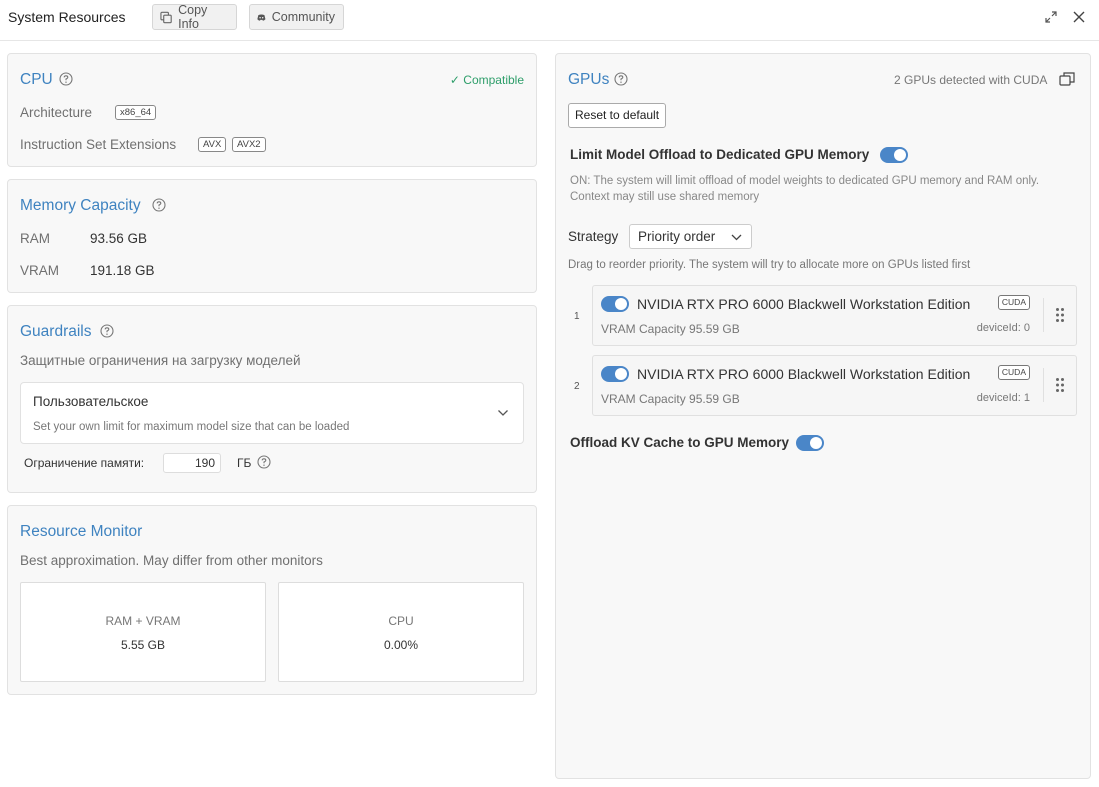 This screenshot has height=787, width=1099. I want to click on gpu-device-id: deviceId: 0, so click(1003, 328).